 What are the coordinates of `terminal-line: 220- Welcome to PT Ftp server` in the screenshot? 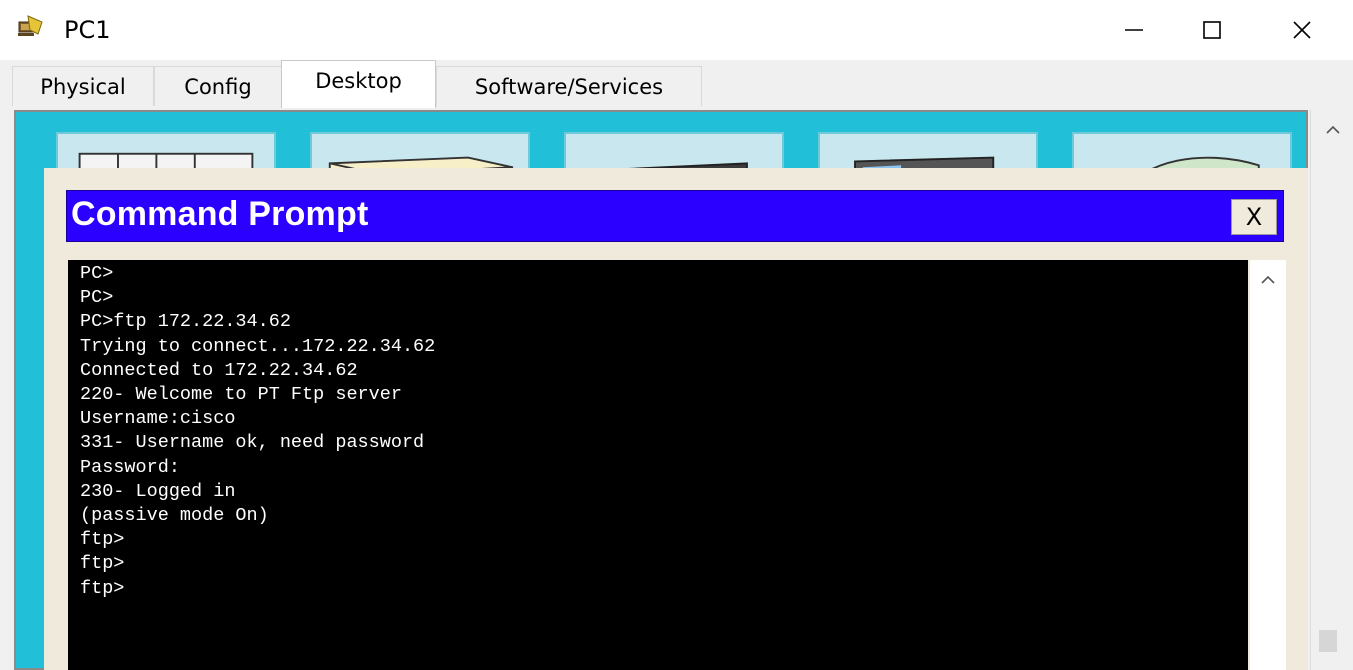 It's located at (241, 395).